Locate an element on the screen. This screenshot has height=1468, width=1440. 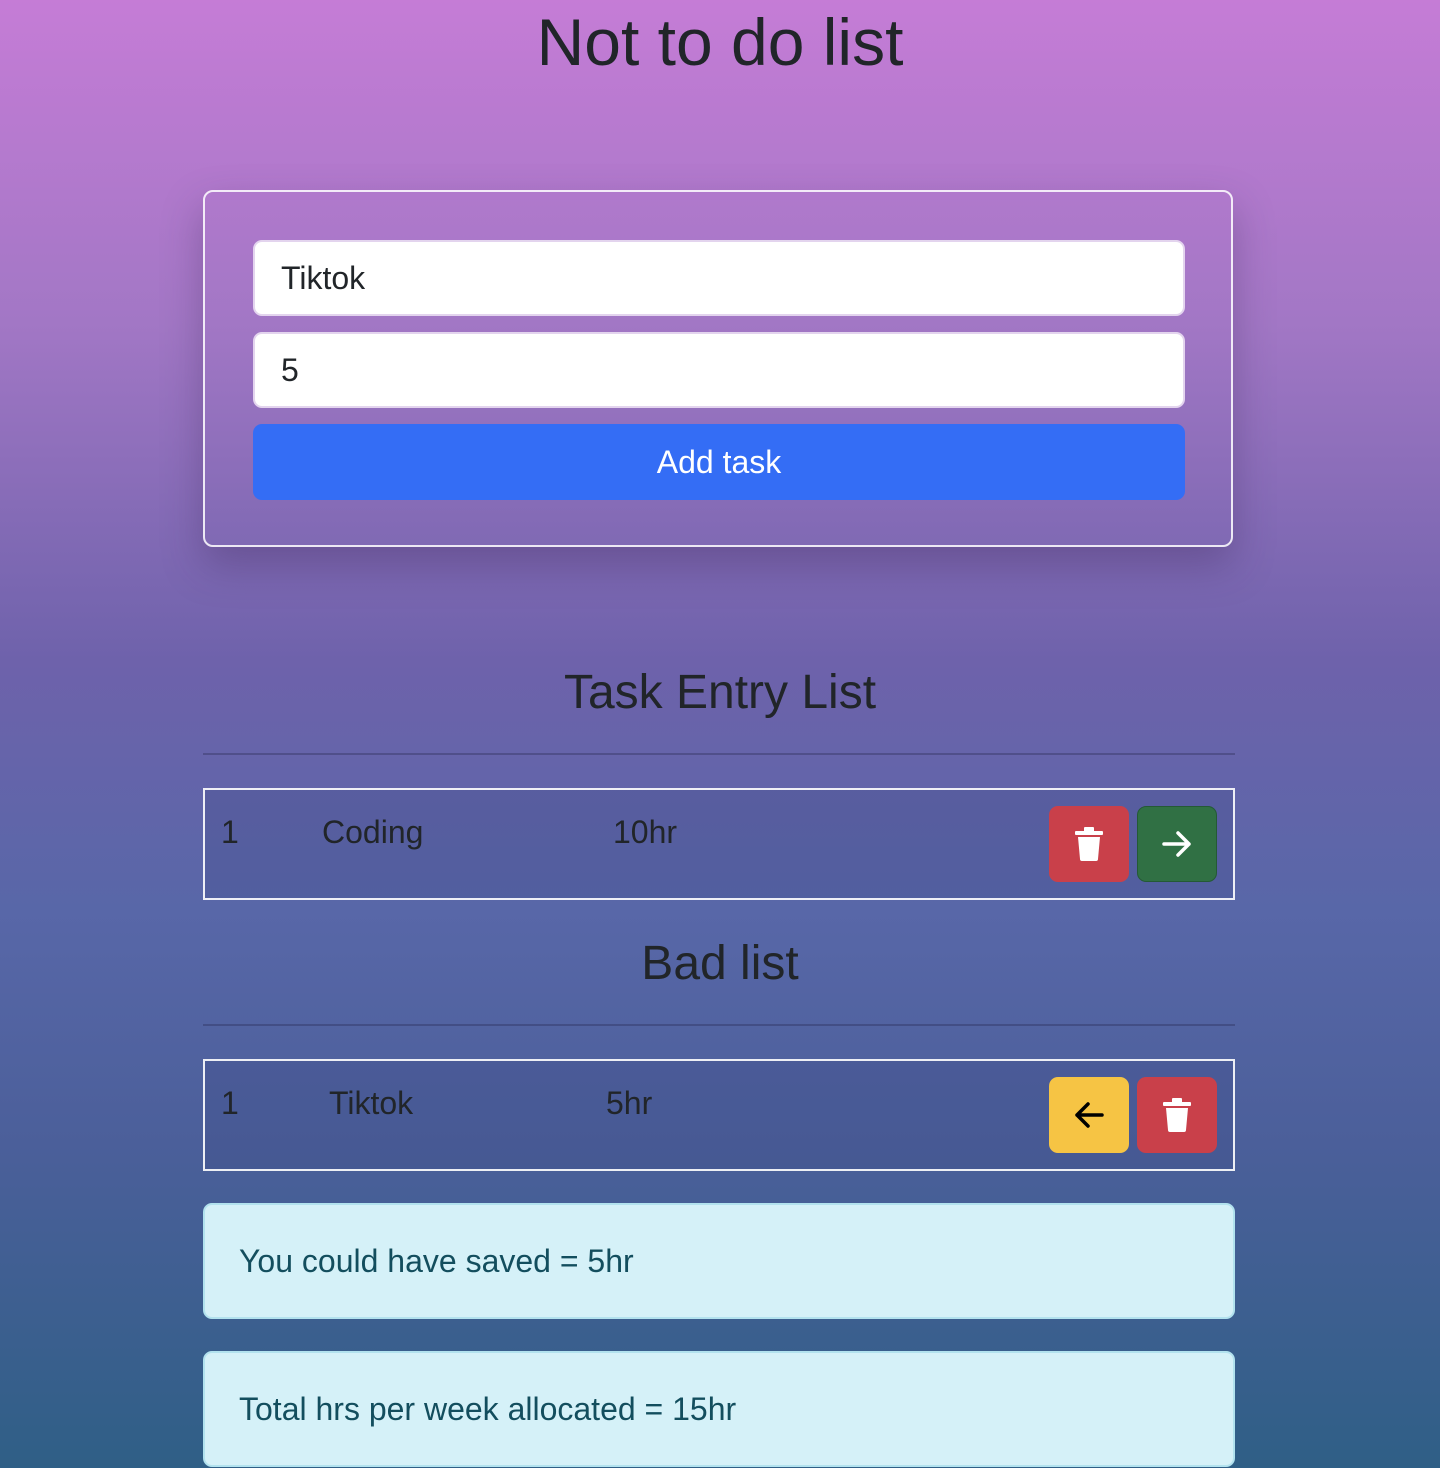
bad-list-divider is located at coordinates (719, 1025).